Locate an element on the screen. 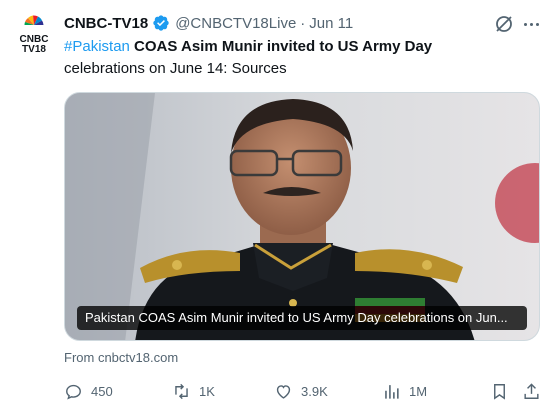 Image resolution: width=556 pixels, height=410 pixels. tweet-text-rest: celebrations on June 14: Sources is located at coordinates (175, 68).